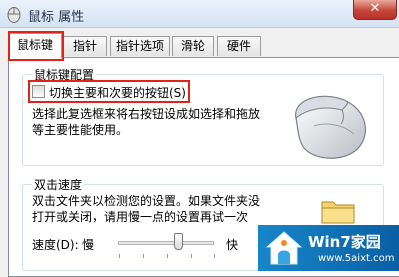 The image size is (399, 277). What do you see at coordinates (80, 130) in the screenshot?
I see `description-line-2: 等主要性能使用。` at bounding box center [80, 130].